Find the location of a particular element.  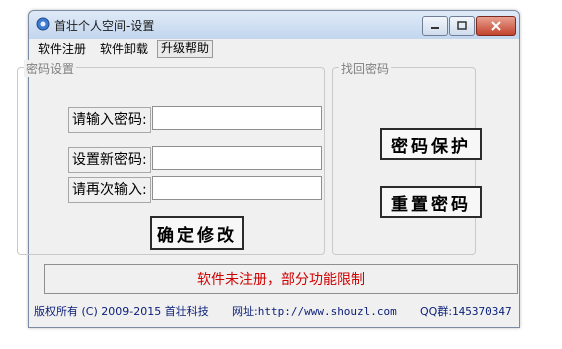

new-password-label: 设置新密码: is located at coordinates (109, 160).